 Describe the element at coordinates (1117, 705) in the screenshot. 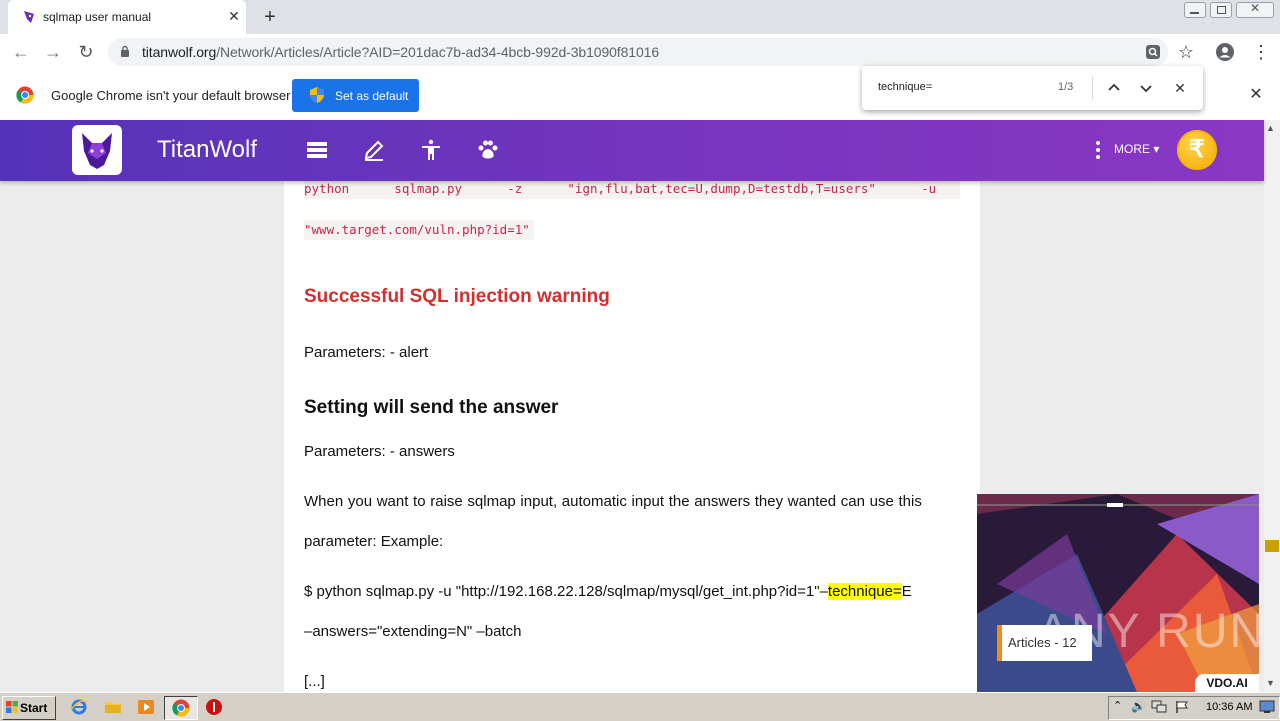

I see `tray-expand-icon: ⌃` at that location.